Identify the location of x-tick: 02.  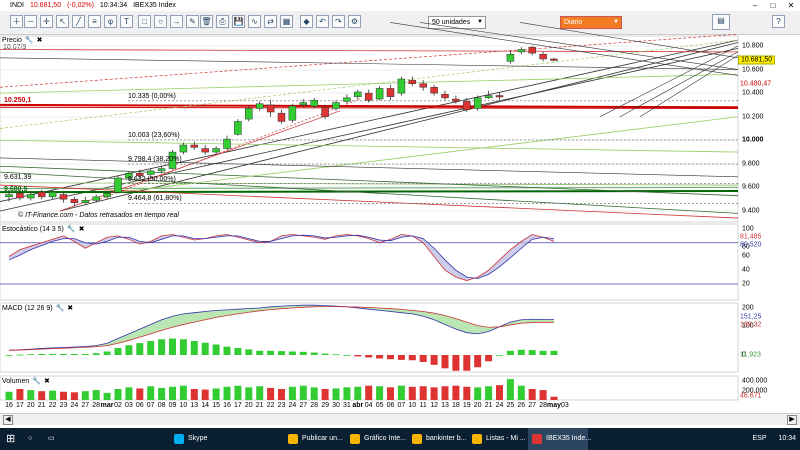
(118, 405).